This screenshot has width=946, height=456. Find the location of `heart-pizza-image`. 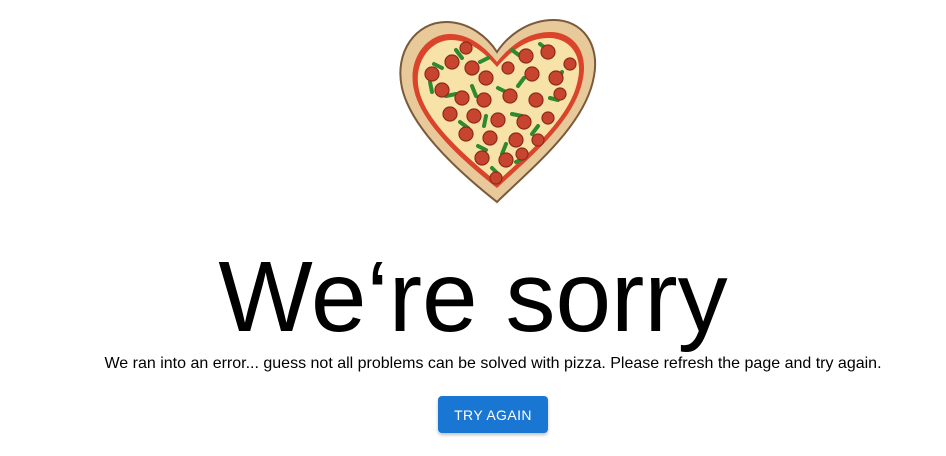

heart-pizza-image is located at coordinates (498, 111).